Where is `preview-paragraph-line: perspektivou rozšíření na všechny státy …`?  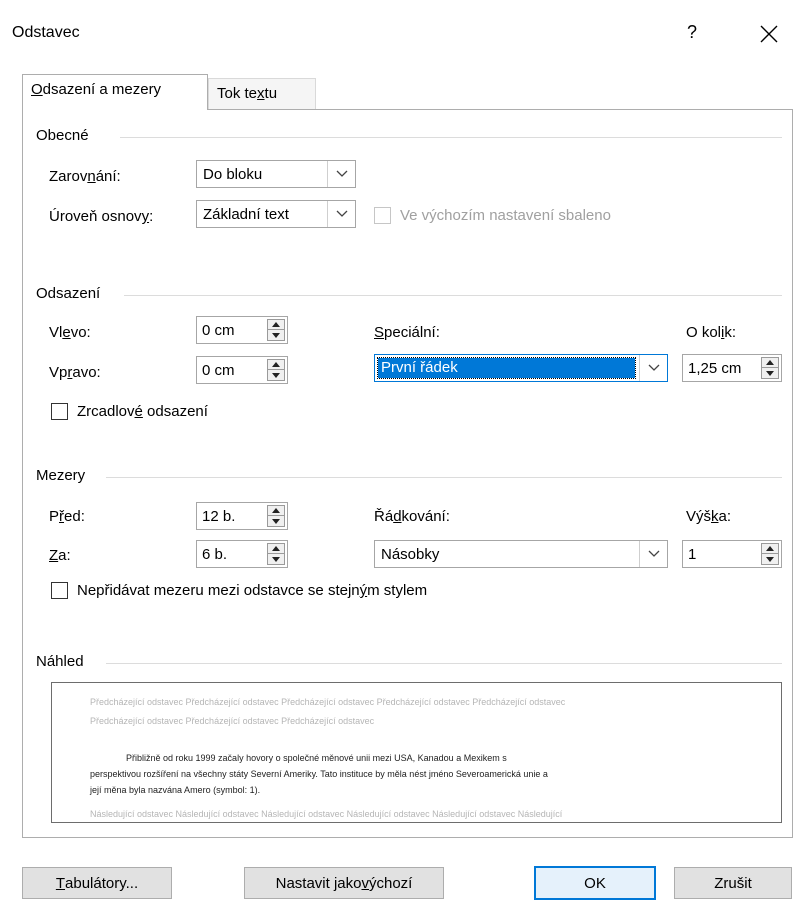 preview-paragraph-line: perspektivou rozšíření na všechny státy … is located at coordinates (319, 774).